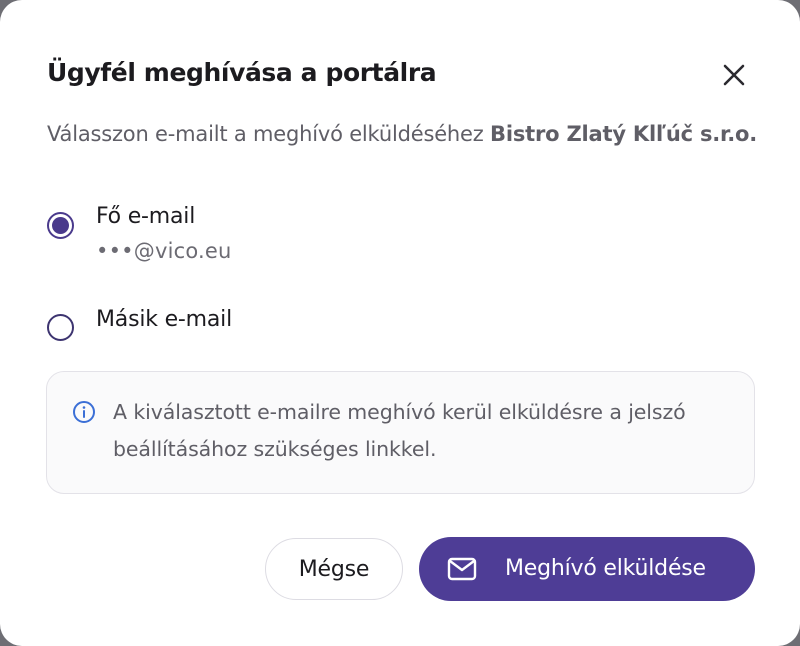 The image size is (800, 646). I want to click on cancel-button: Mégse, so click(334, 569).